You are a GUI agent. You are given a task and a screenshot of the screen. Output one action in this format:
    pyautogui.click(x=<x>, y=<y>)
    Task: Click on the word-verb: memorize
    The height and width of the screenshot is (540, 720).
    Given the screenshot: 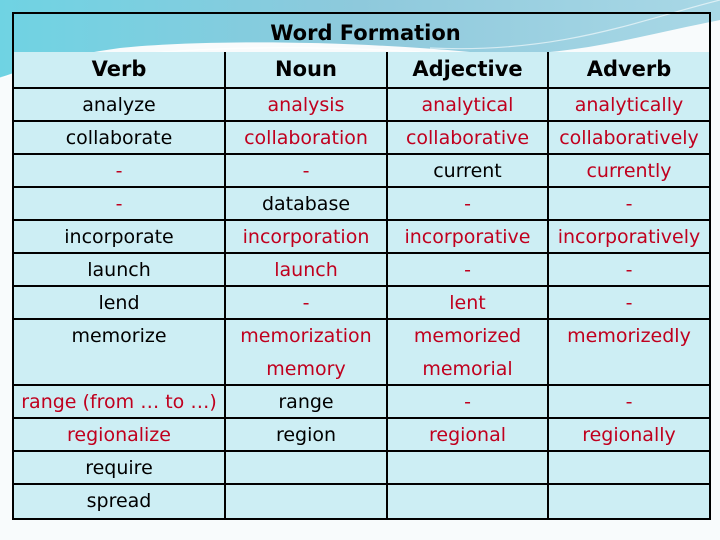 What is the action you would take?
    pyautogui.click(x=119, y=336)
    